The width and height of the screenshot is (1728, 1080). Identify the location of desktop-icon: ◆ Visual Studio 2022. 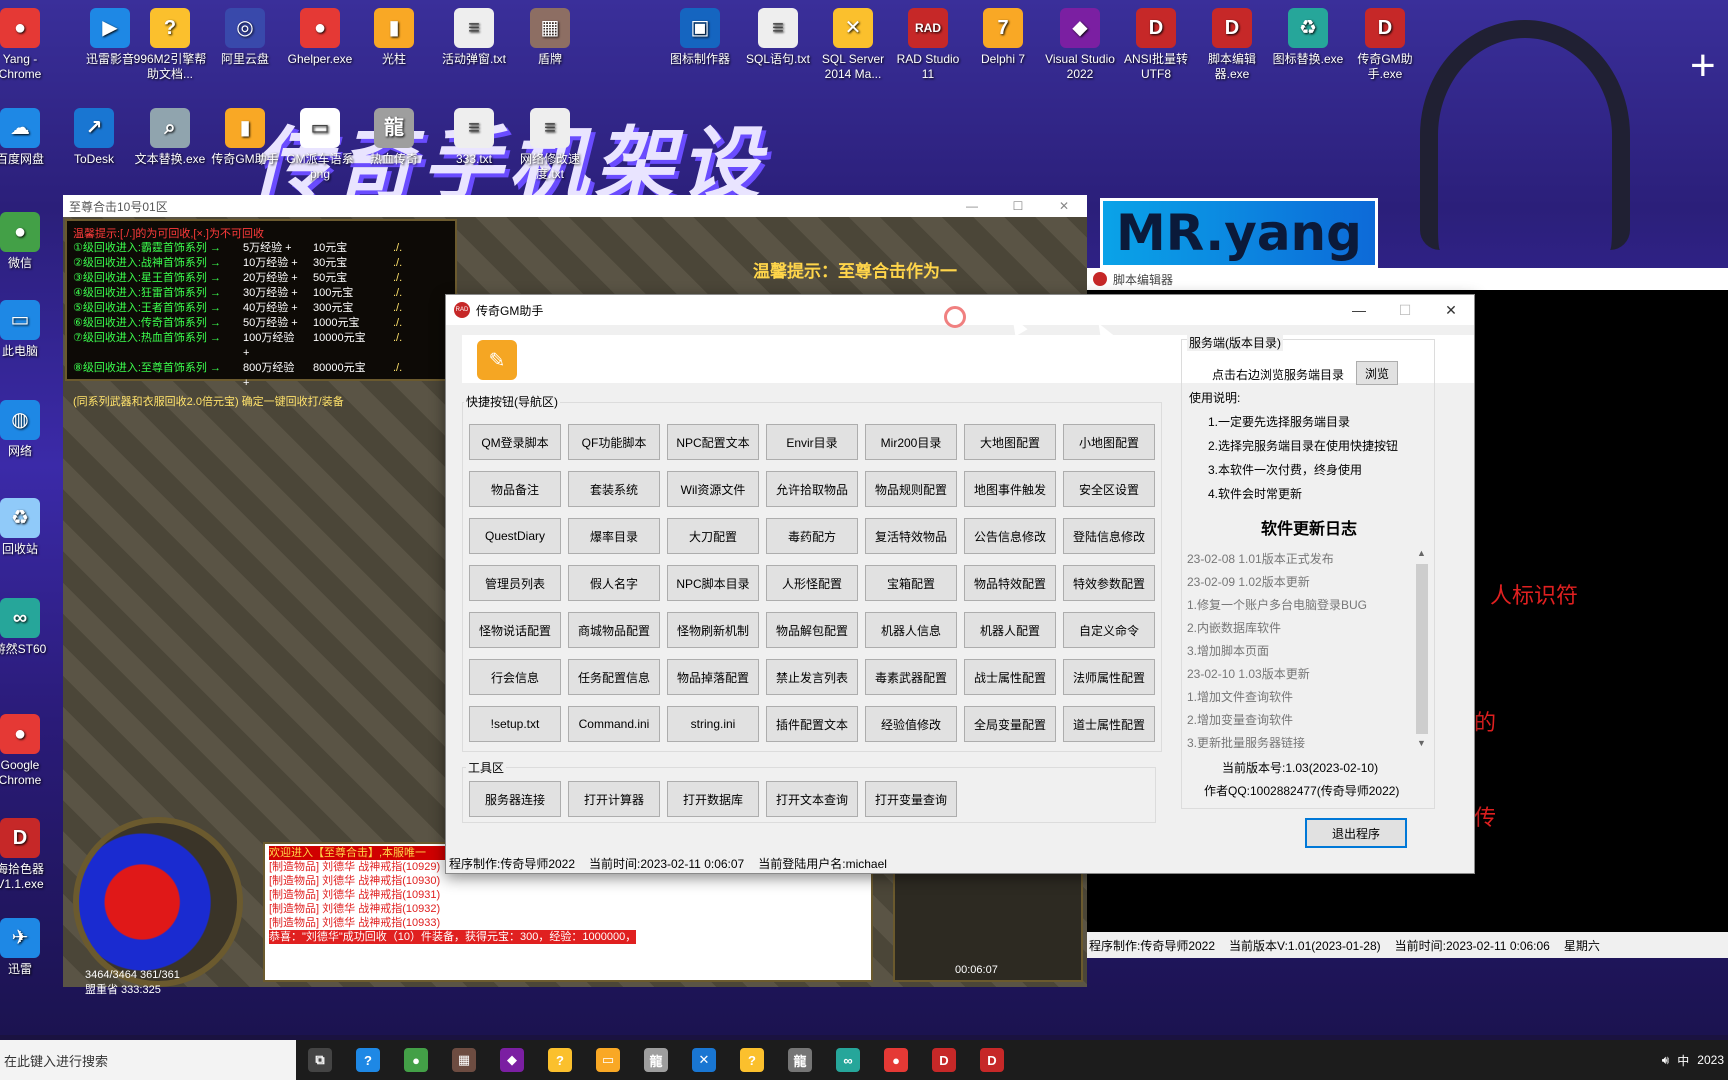
(1080, 45).